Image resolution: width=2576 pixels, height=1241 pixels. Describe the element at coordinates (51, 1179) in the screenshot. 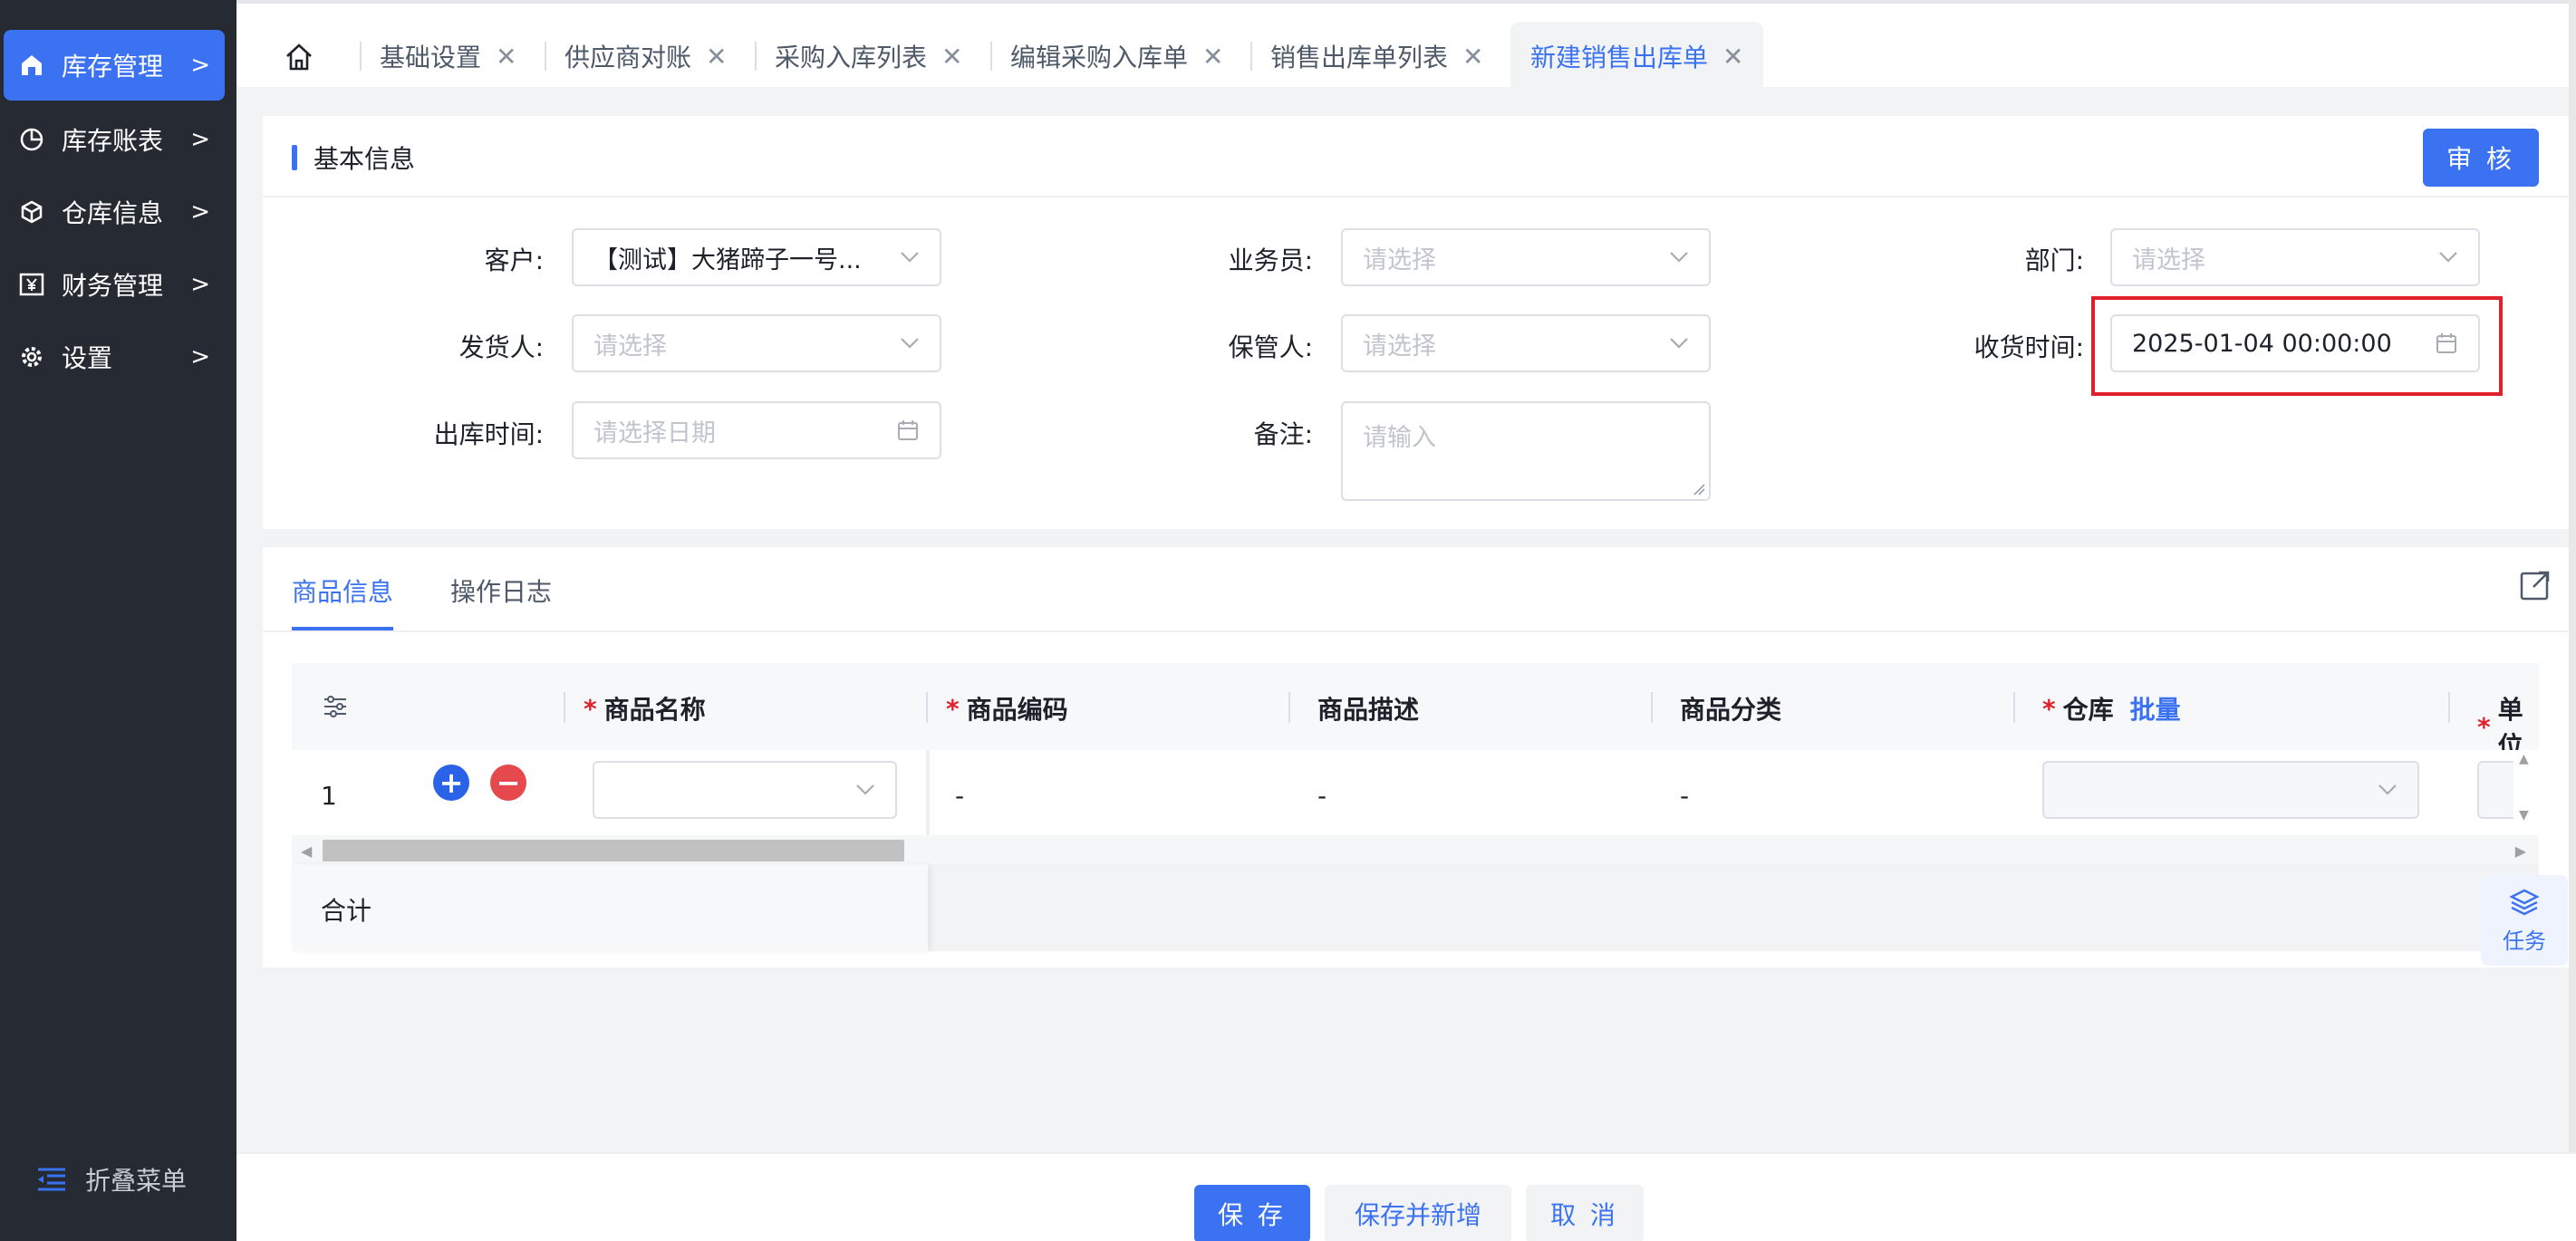

I see `collapse-menu-icon` at that location.